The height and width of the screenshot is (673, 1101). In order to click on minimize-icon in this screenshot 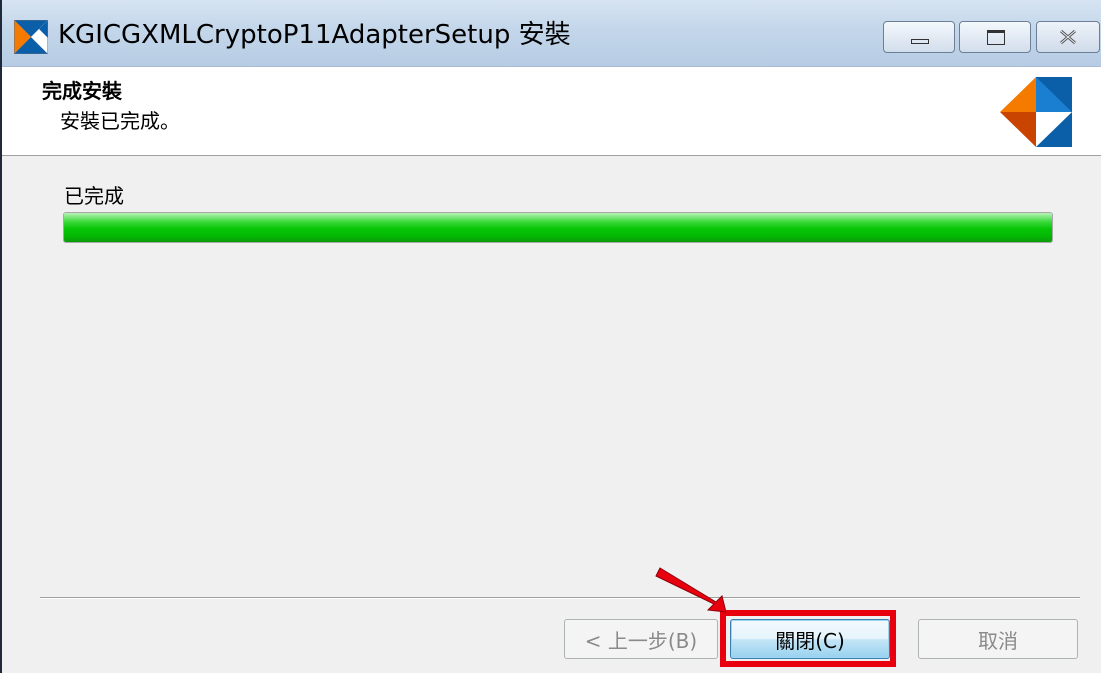, I will do `click(920, 41)`.